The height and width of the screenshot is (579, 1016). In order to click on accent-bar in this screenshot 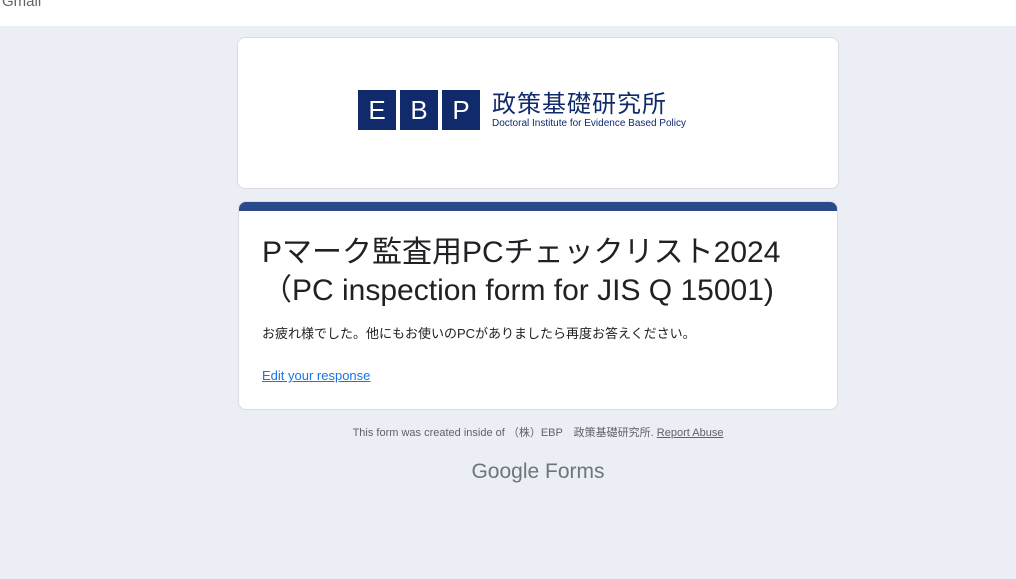, I will do `click(538, 206)`.